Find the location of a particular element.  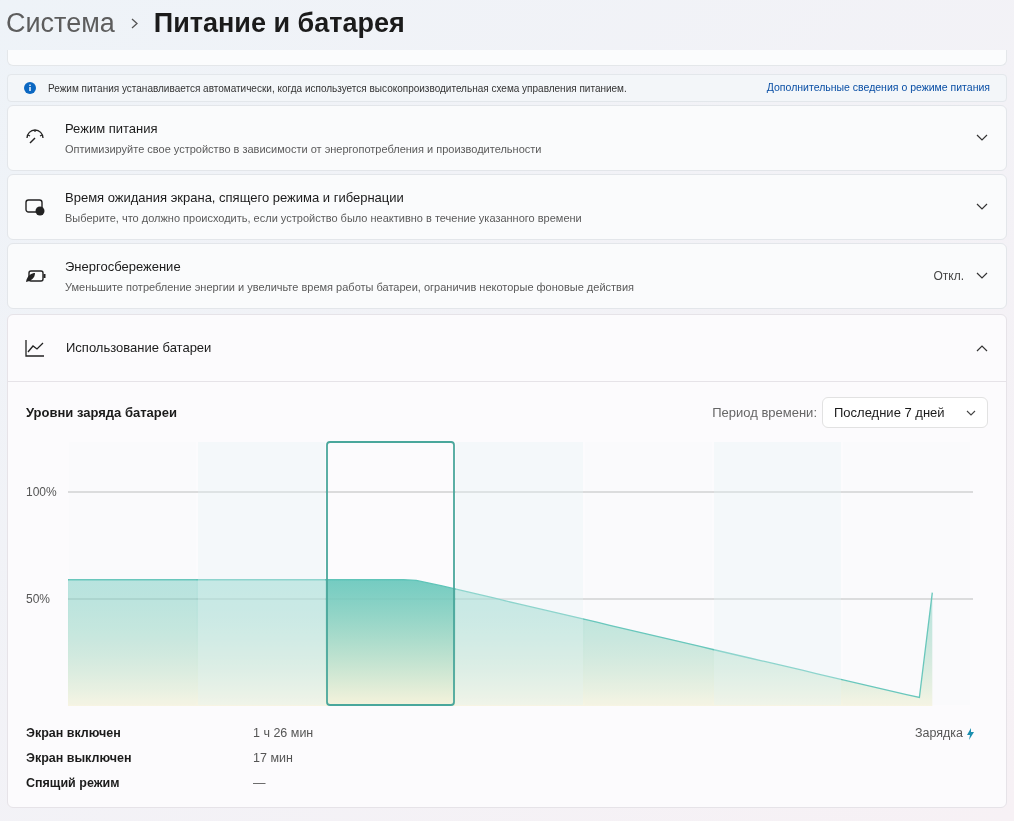

setting-card: Время ожидания экрана, спящего режима и гибернации Выберите, что должно происходить, если устройство было неактивно в течение указанного времени is located at coordinates (507, 207).